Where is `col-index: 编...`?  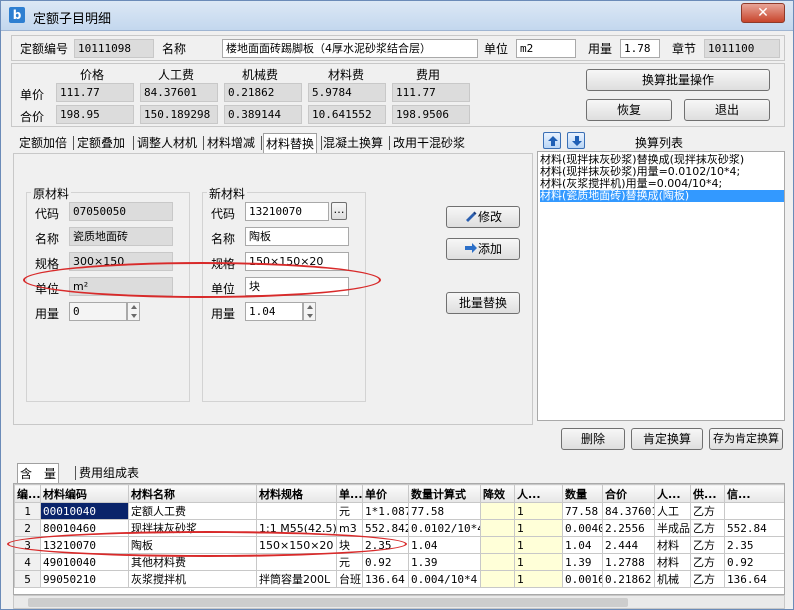 col-index: 编... is located at coordinates (27, 493).